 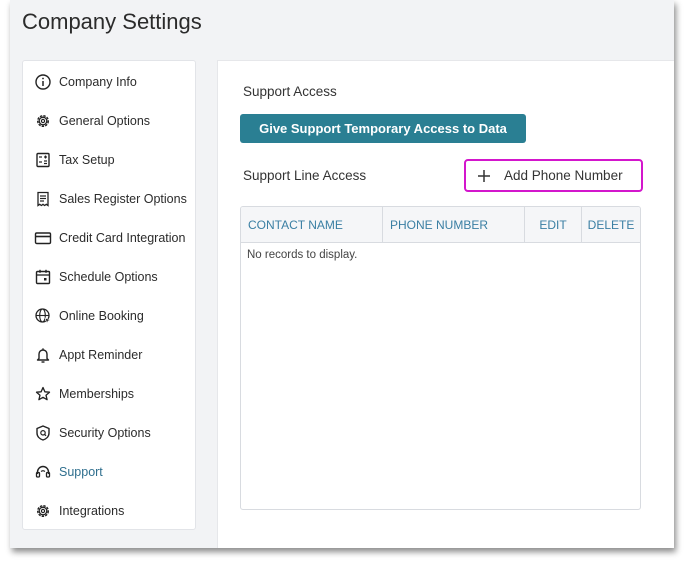 I want to click on bell-icon, so click(x=43, y=355).